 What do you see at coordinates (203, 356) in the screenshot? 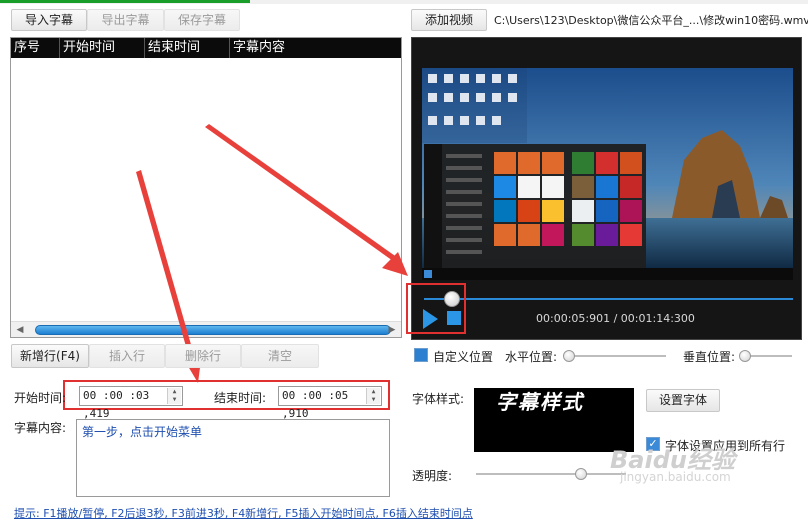
I see `delete-row-button: 删除行` at bounding box center [203, 356].